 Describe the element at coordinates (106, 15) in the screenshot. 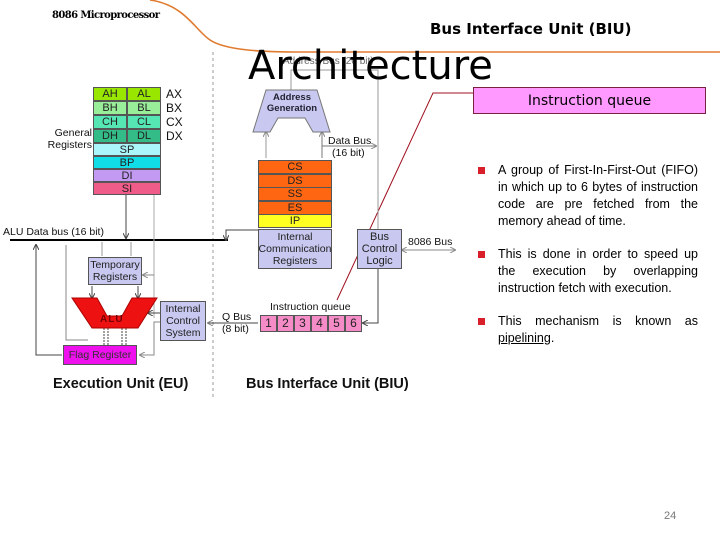

I see `course-label: 8086 Microprocessor` at that location.